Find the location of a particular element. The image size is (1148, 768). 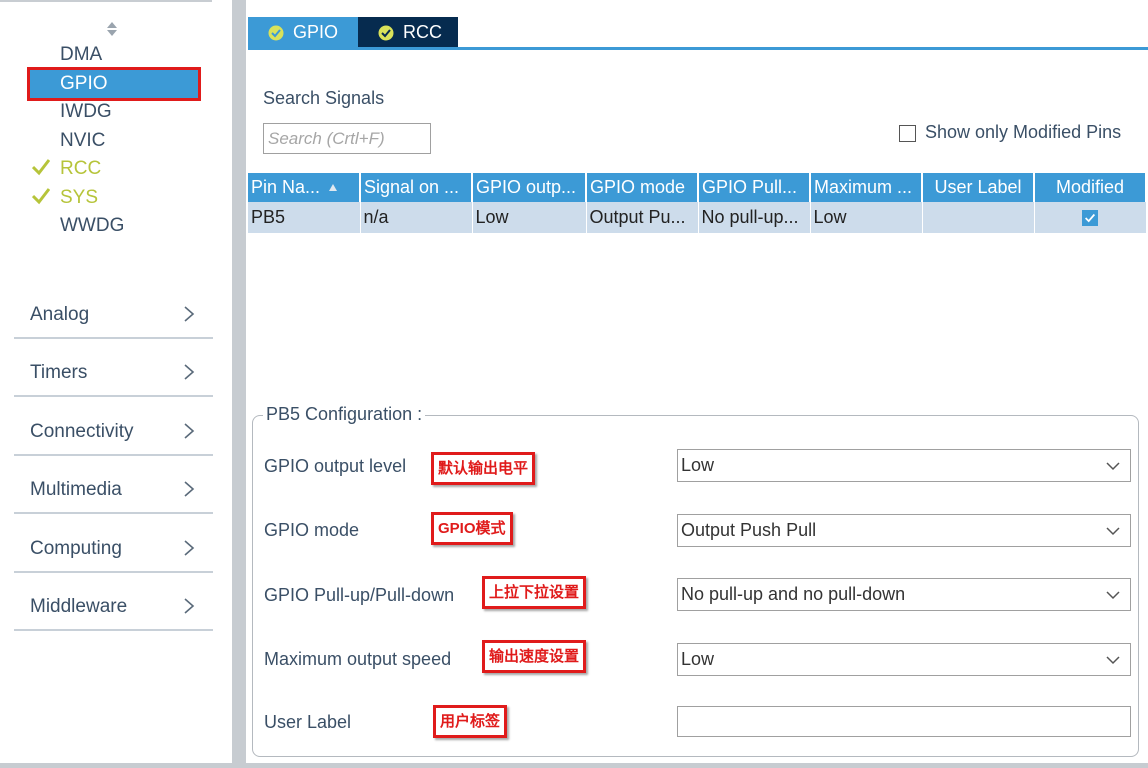

cell-output-level: Low is located at coordinates (529, 218).